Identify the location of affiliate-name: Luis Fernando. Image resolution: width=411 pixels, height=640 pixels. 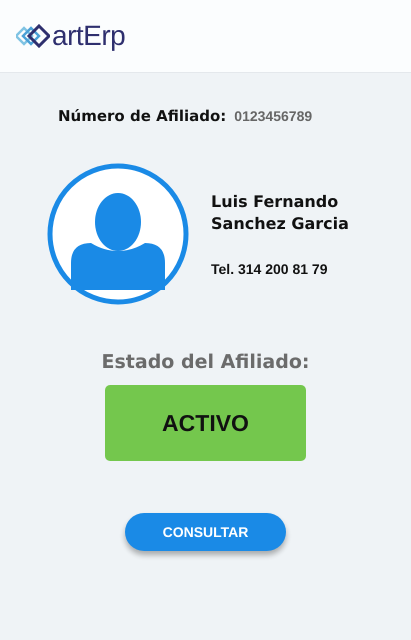
(275, 202).